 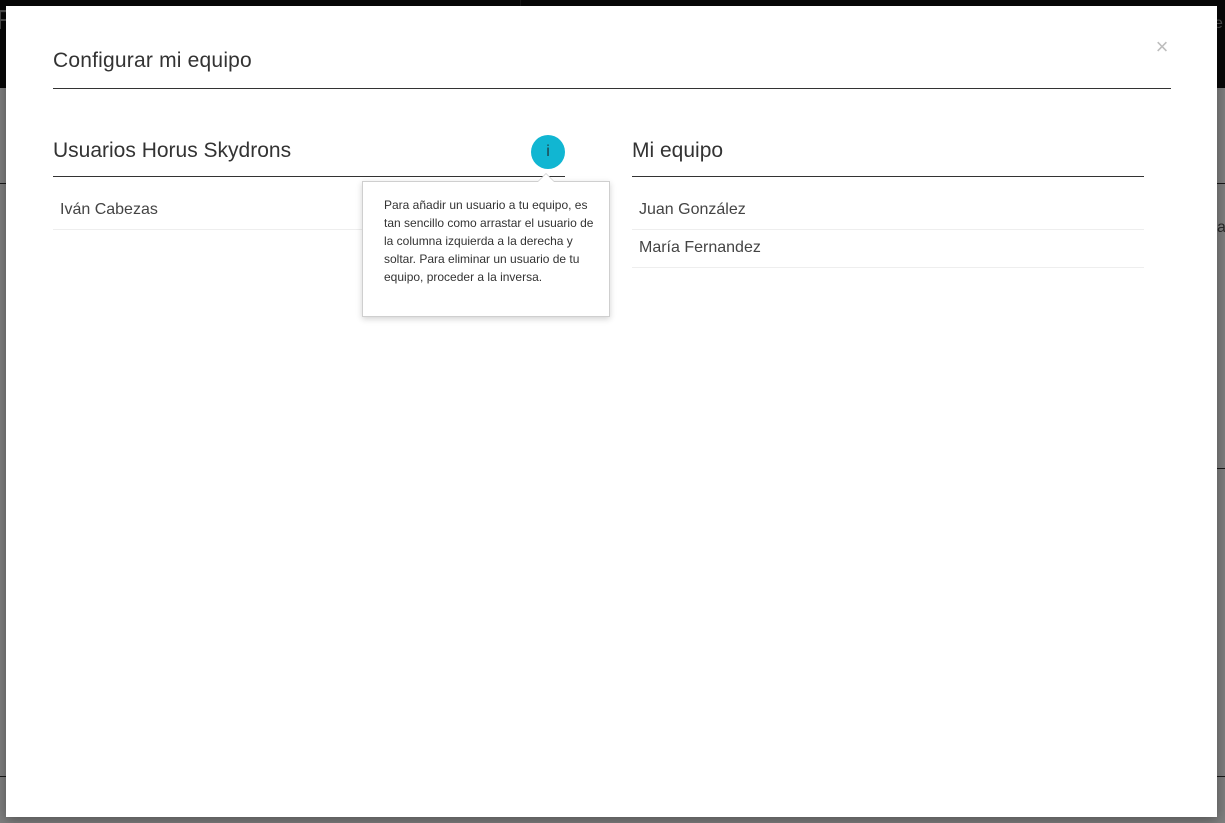 I want to click on users-column-header: Usuarios Horus Skydrons i, so click(x=309, y=155).